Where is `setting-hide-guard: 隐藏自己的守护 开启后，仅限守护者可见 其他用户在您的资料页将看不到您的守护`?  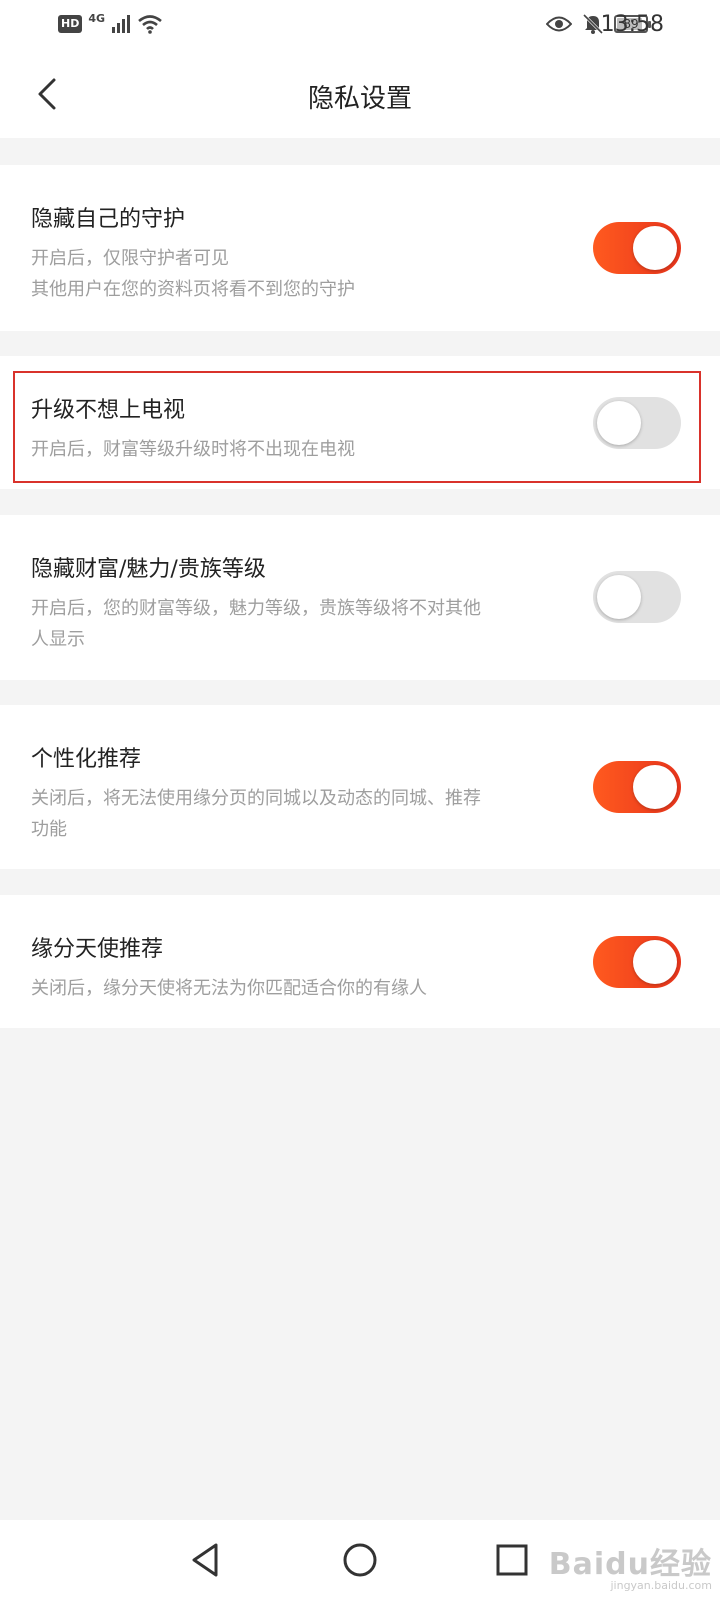 setting-hide-guard: 隐藏自己的守护 开启后，仅限守护者可见 其他用户在您的资料页将看不到您的守护 is located at coordinates (360, 248).